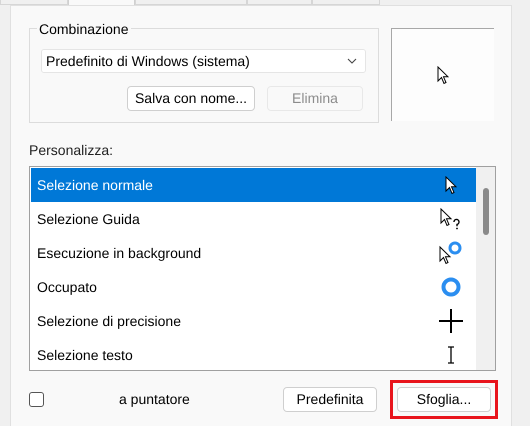 The height and width of the screenshot is (426, 530). Describe the element at coordinates (451, 219) in the screenshot. I see `help-cursor-icon` at that location.